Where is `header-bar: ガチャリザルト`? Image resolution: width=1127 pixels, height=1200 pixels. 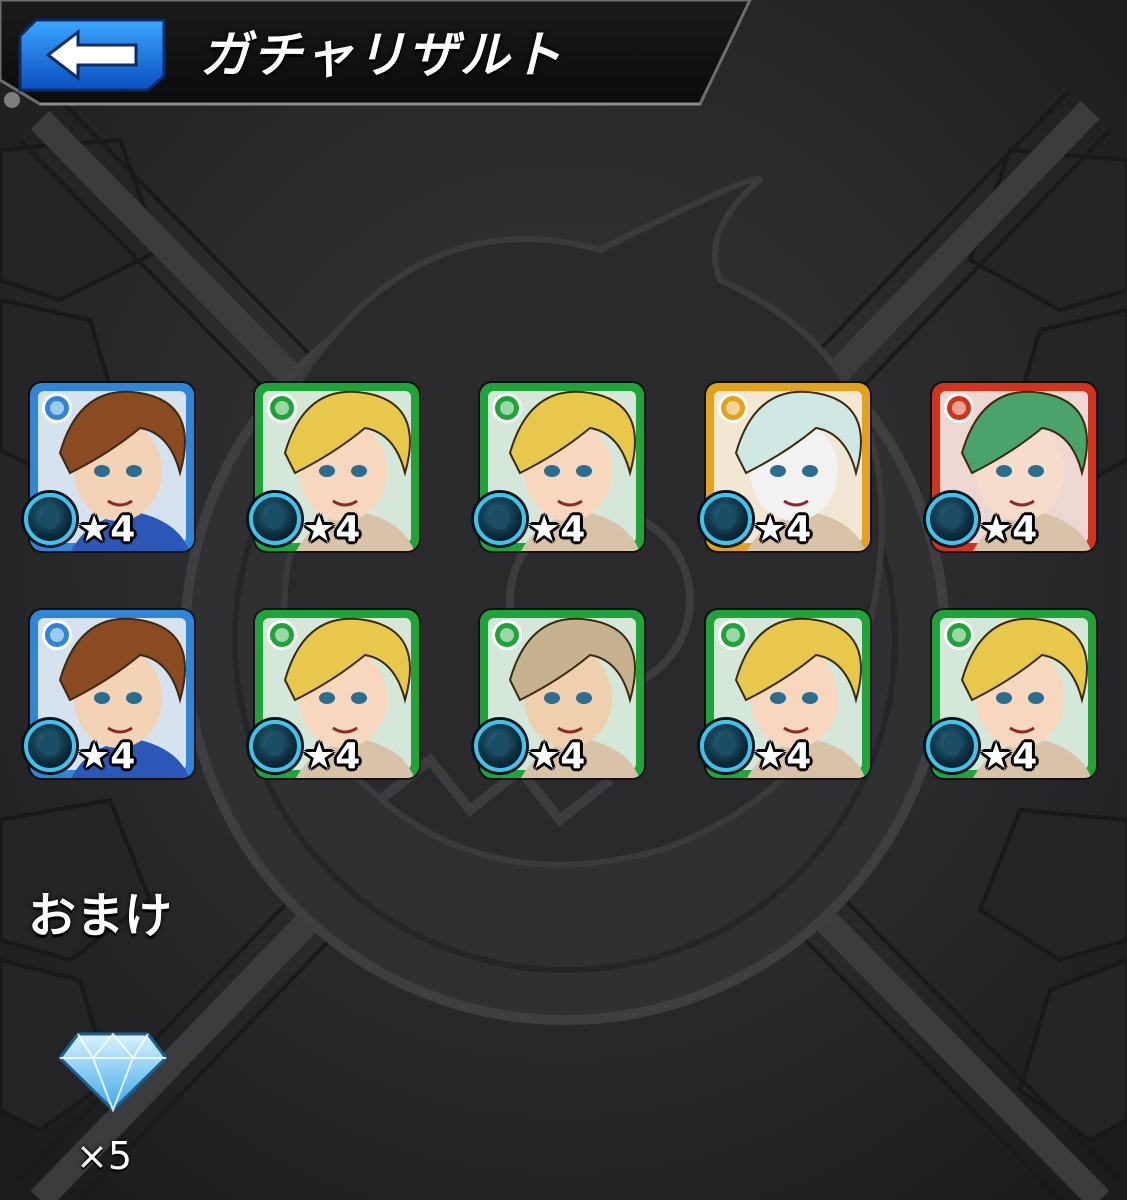
header-bar: ガチャリザルト is located at coordinates (380, 59).